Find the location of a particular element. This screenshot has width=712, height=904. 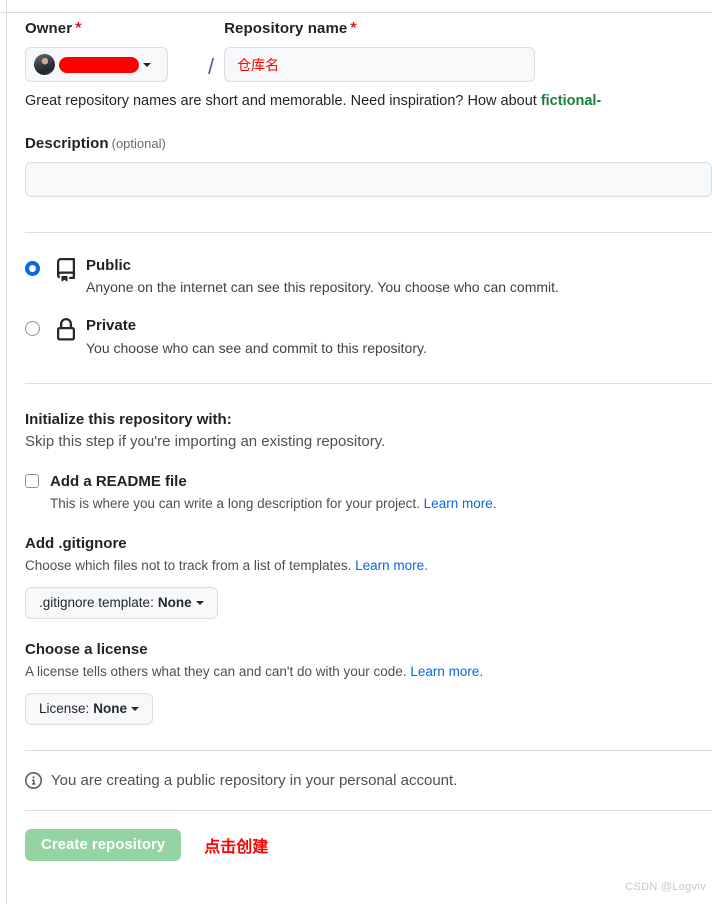

divider-before-notice is located at coordinates (368, 750).